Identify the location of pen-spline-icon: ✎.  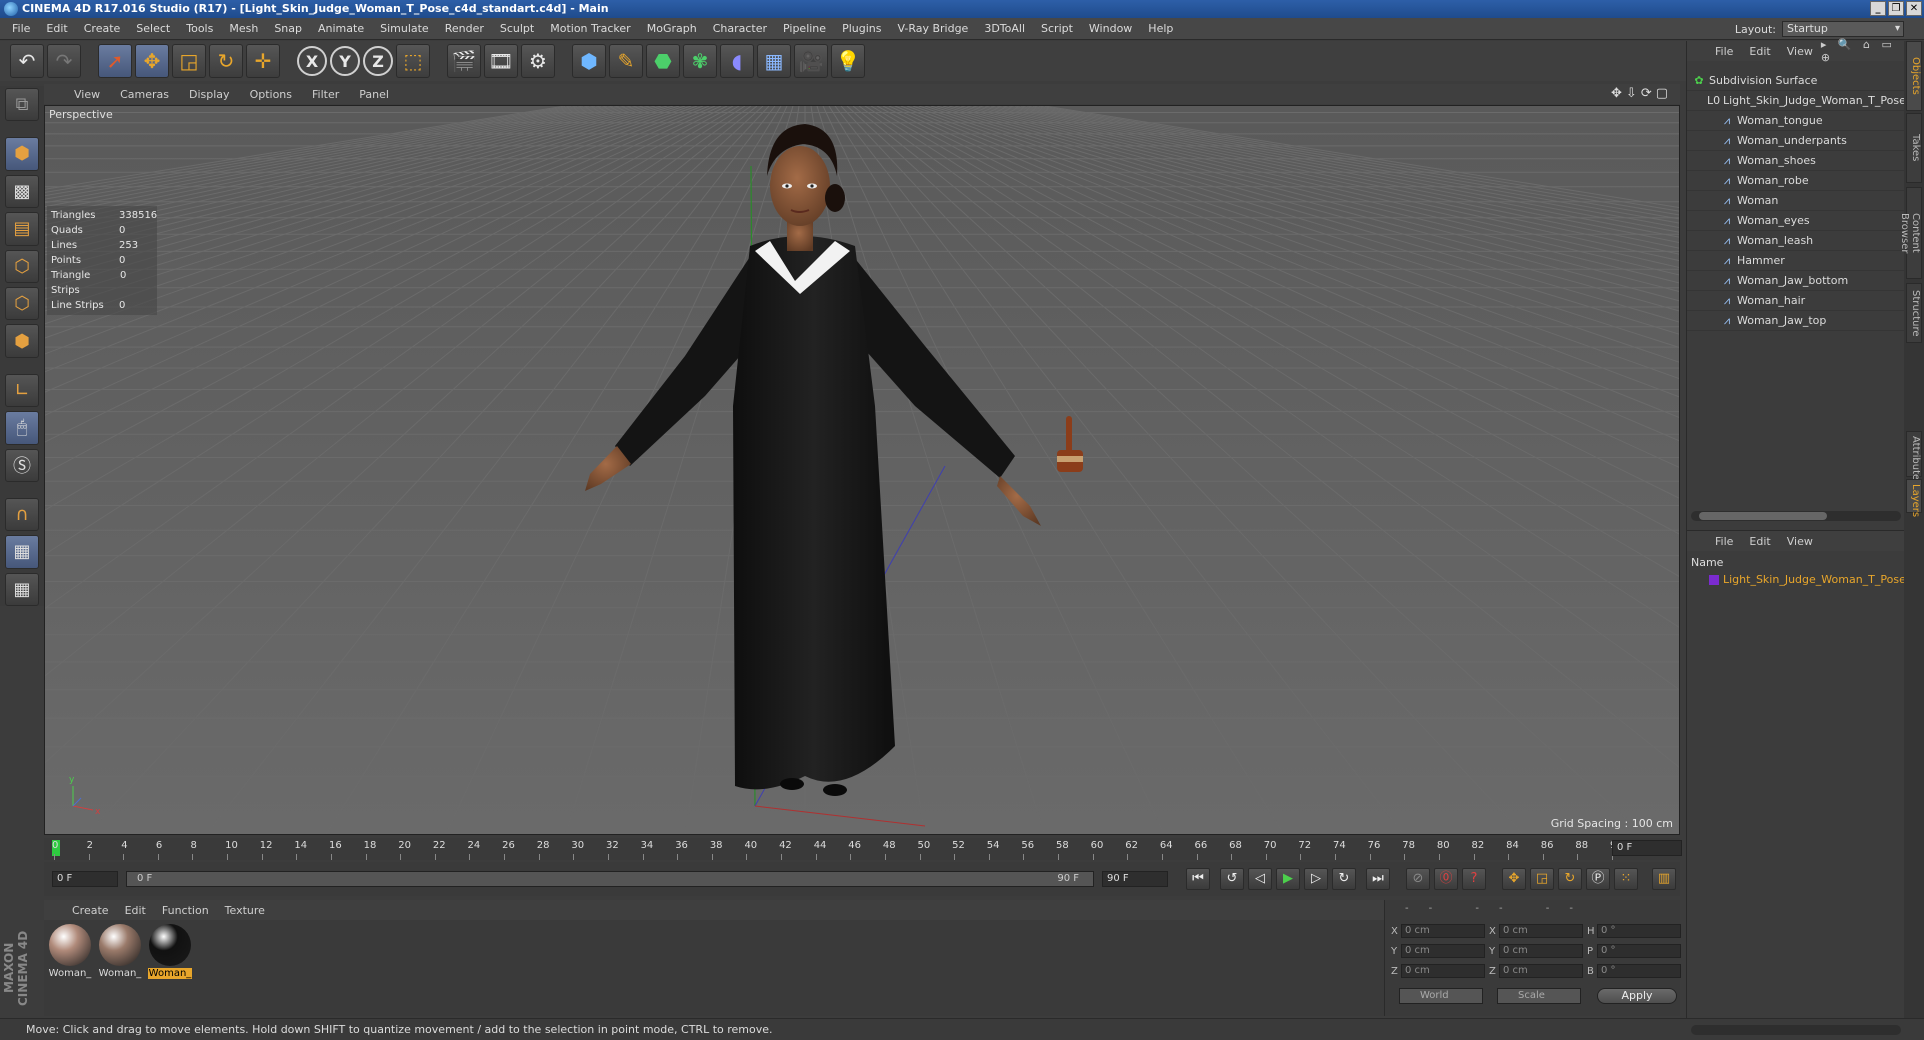
(626, 61).